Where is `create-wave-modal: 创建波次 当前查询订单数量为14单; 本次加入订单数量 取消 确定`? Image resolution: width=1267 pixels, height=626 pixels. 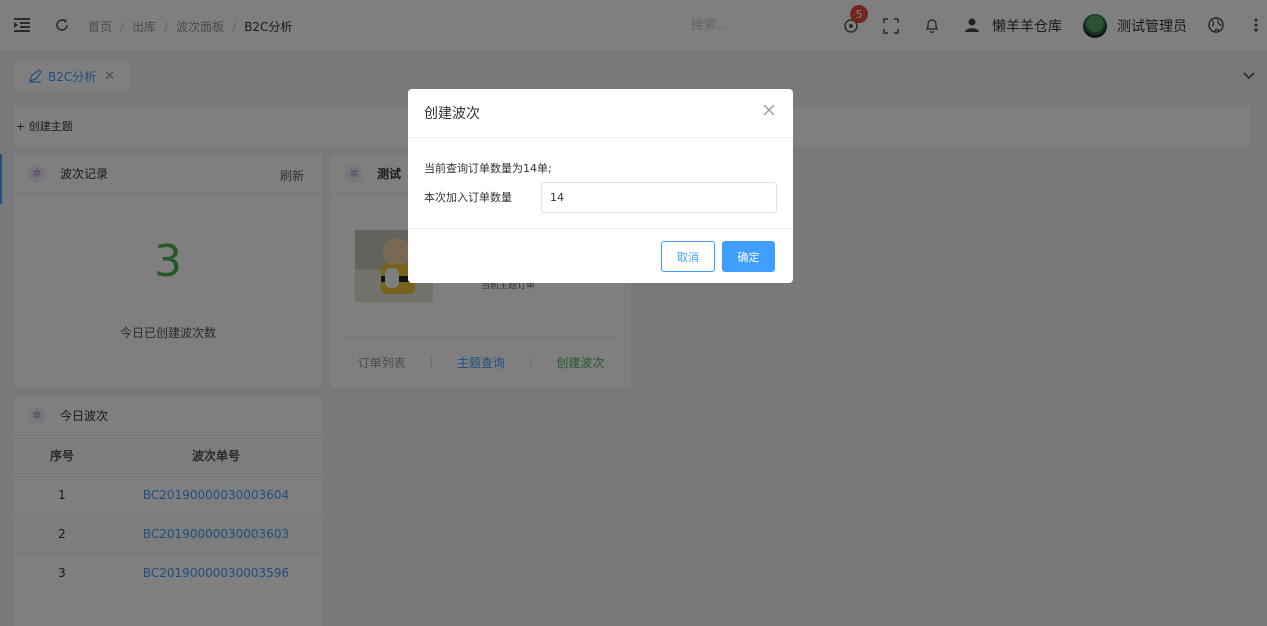 create-wave-modal: 创建波次 当前查询订单数量为14单; 本次加入订单数量 取消 确定 is located at coordinates (600, 186).